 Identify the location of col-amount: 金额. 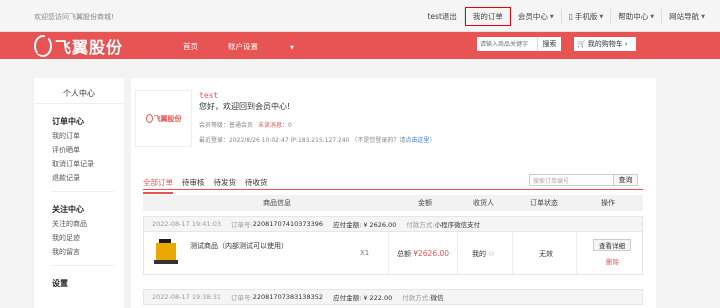
(425, 203).